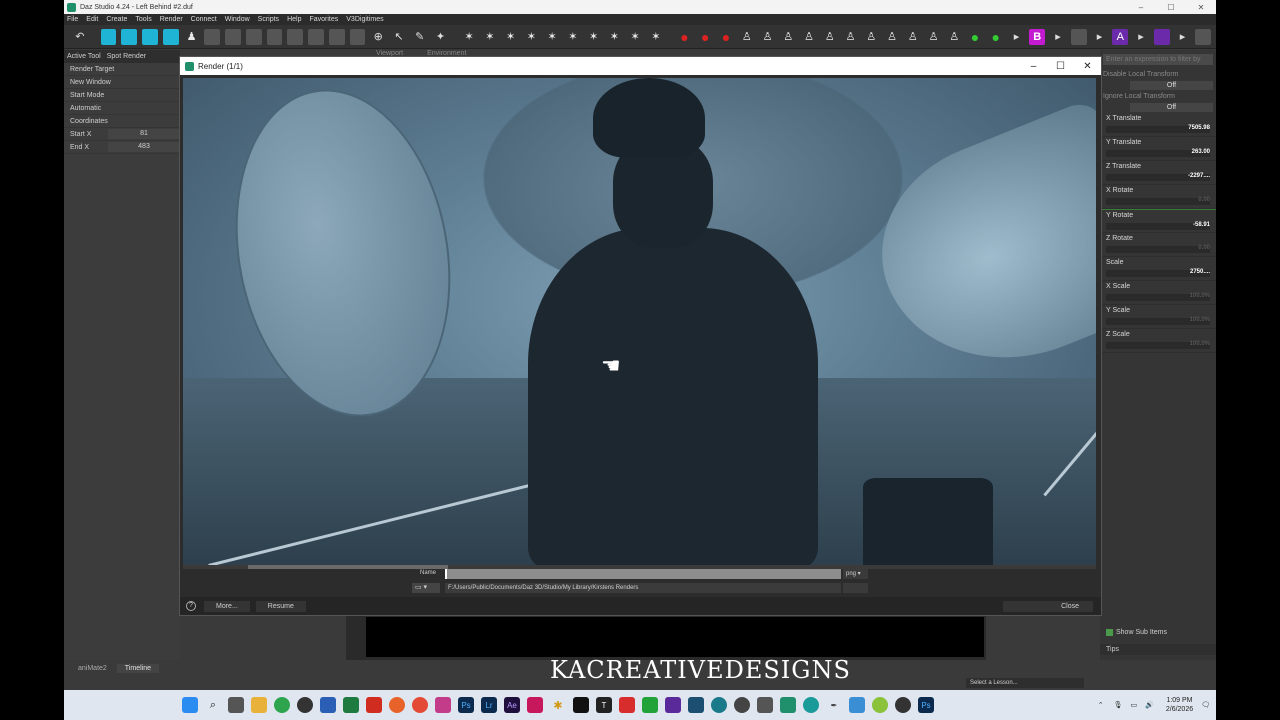  Describe the element at coordinates (581, 705) in the screenshot. I see `terminal-icon` at that location.